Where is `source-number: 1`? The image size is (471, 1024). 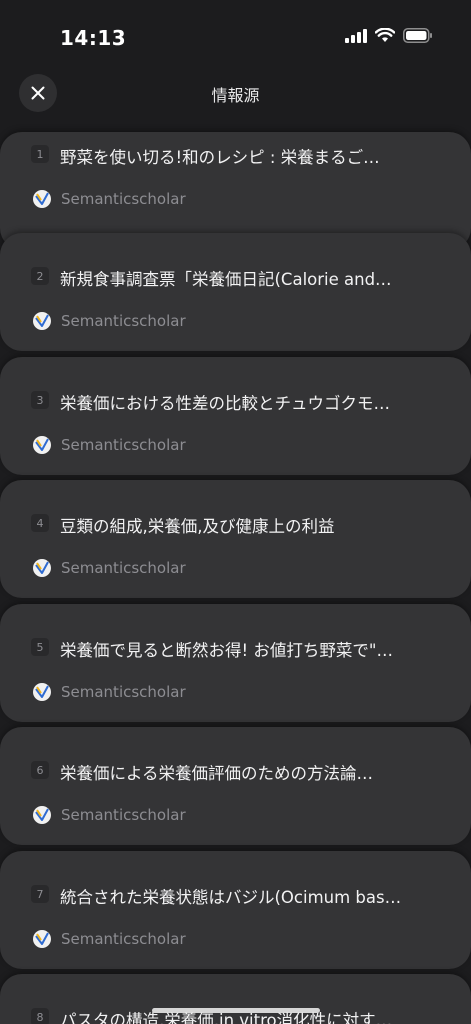
source-number: 1 is located at coordinates (40, 154).